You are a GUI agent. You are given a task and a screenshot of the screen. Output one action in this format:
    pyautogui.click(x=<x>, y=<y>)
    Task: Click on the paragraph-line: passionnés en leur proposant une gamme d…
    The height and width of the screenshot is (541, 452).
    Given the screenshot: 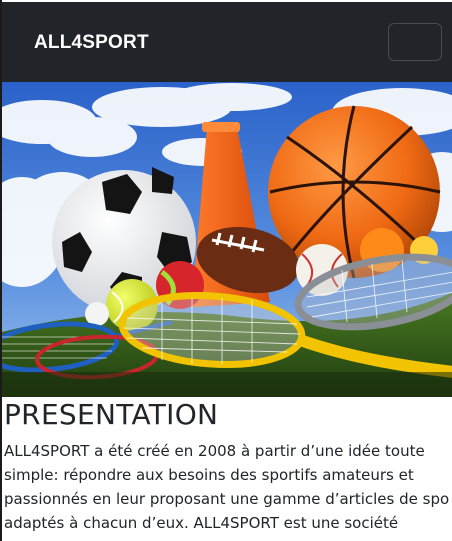 What is the action you would take?
    pyautogui.click(x=227, y=499)
    